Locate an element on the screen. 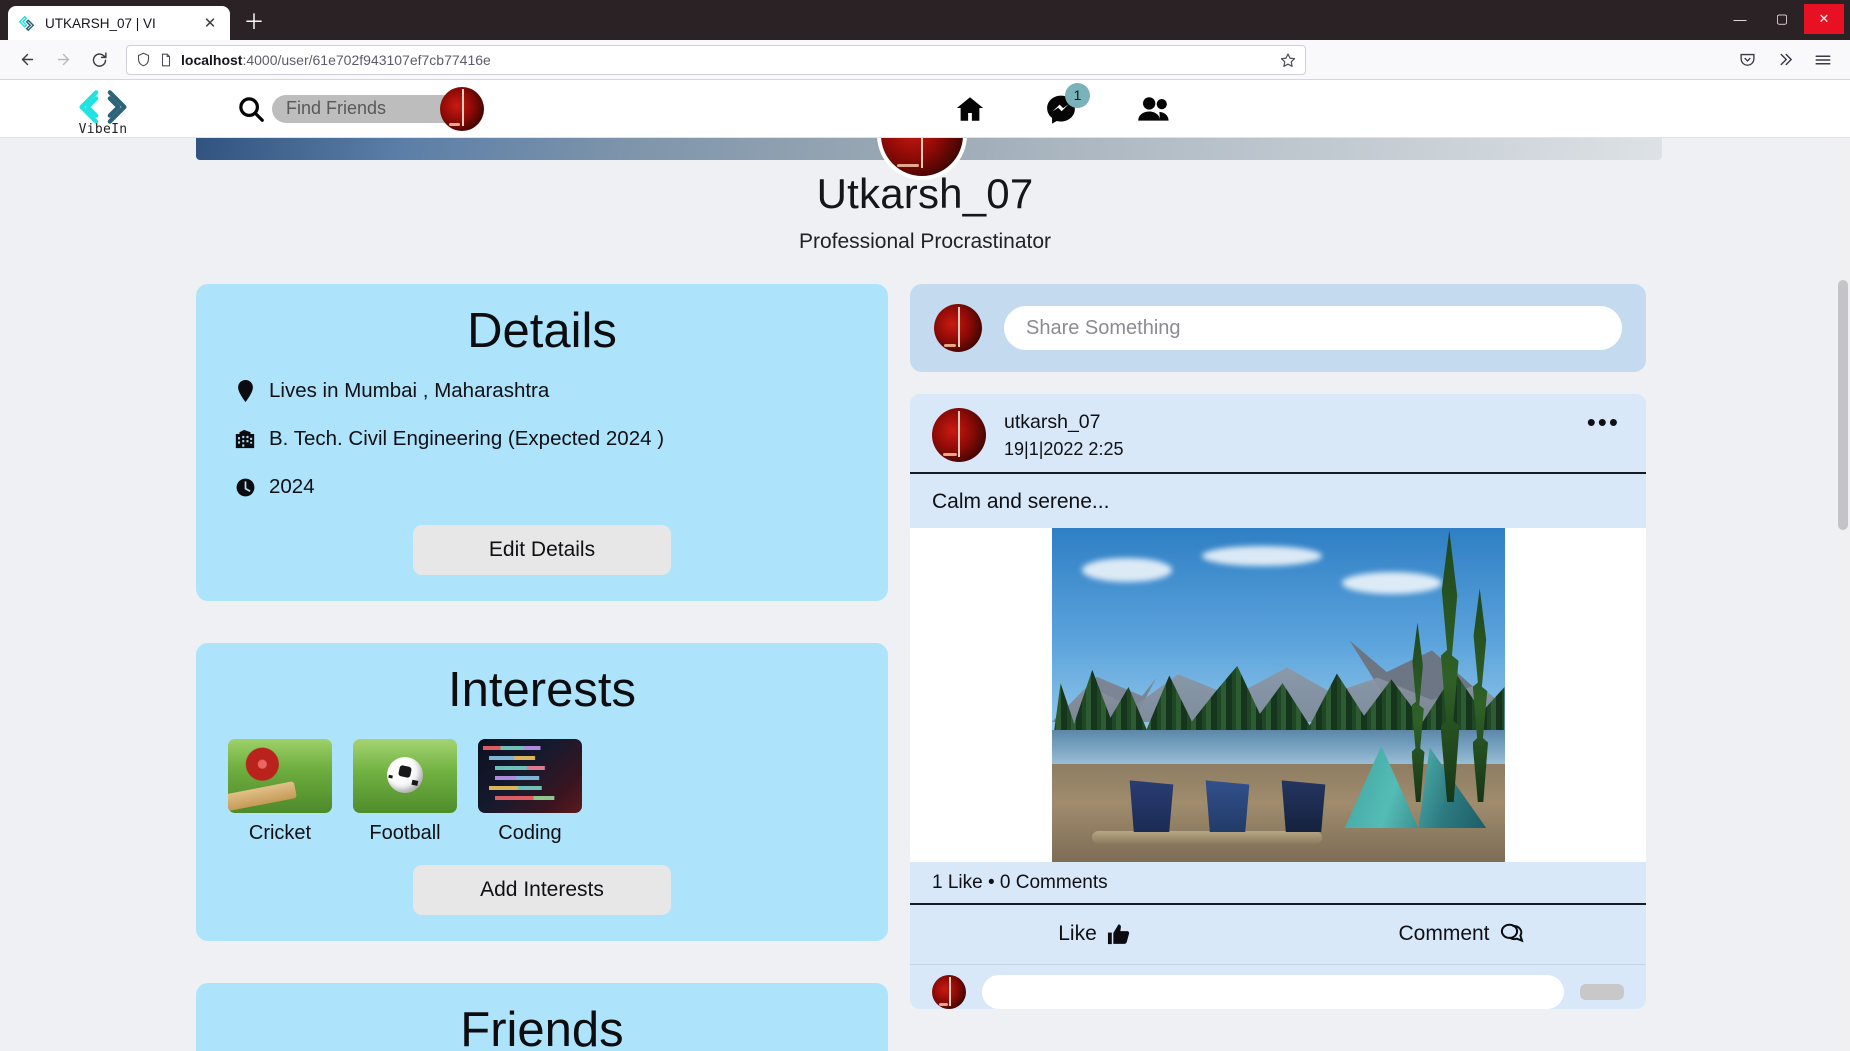 This screenshot has height=1051, width=1850. detail-text-year: 2024 is located at coordinates (292, 487).